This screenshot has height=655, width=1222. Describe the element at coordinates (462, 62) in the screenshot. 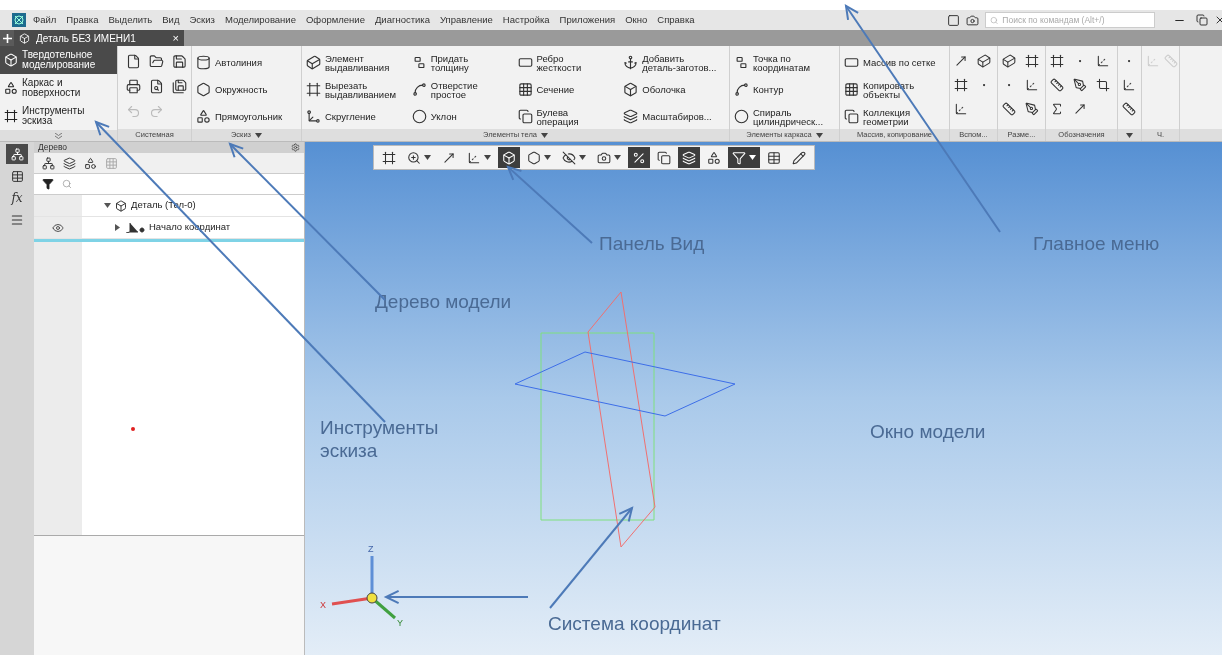

I see `ribbon-command: Придать толщину` at that location.